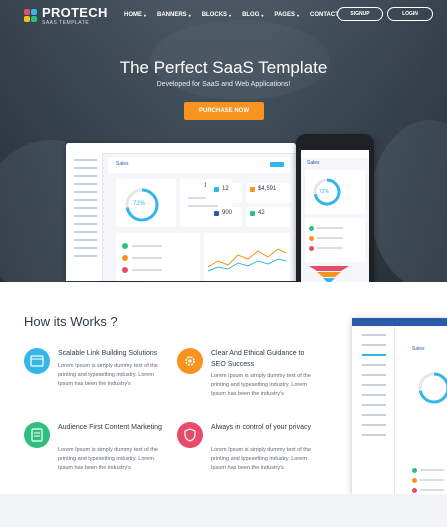 This screenshot has width=447, height=527. I want to click on nav-item-banners: BANNERS ▾, so click(174, 15).